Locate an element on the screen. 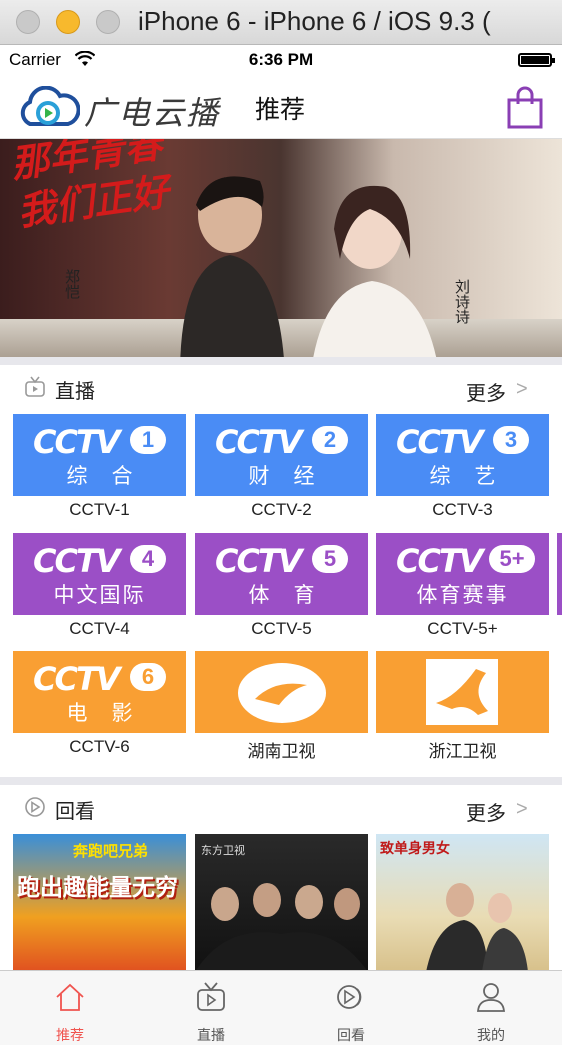 The image size is (562, 1045). tab-mine: 我的 is located at coordinates (491, 1008).